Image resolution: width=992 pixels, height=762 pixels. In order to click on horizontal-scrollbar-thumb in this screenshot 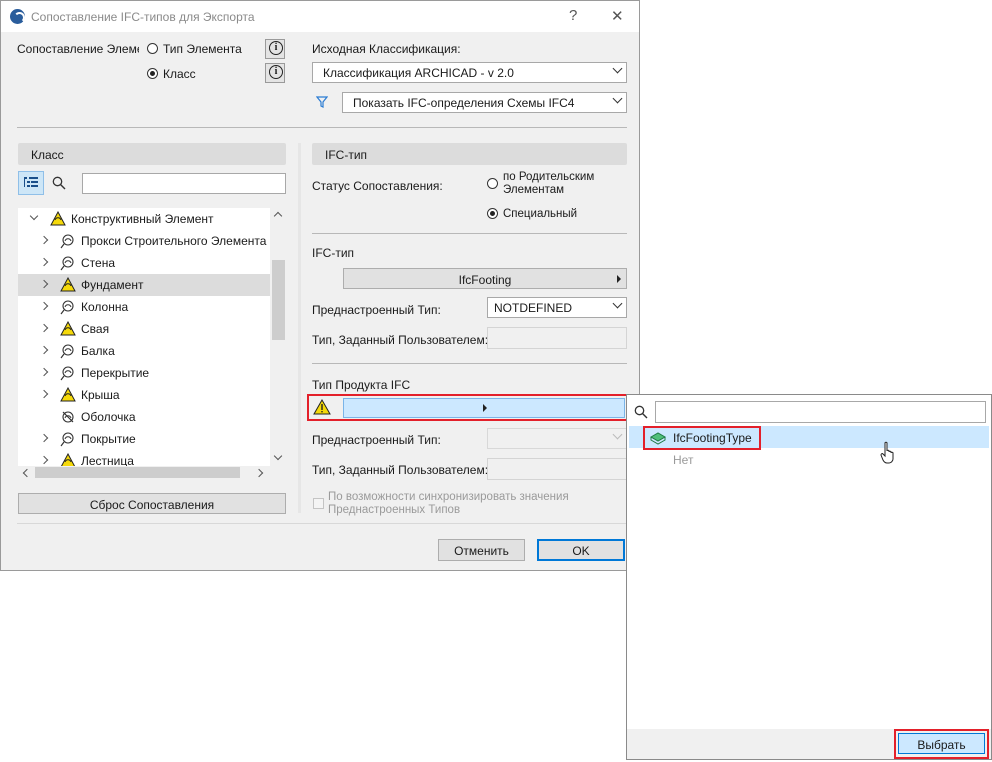, I will do `click(137, 472)`.